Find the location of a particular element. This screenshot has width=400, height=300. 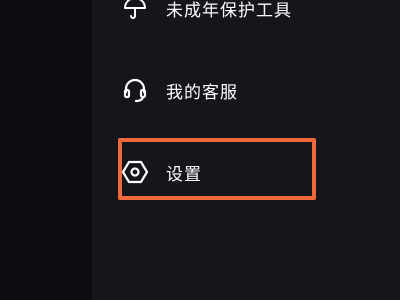

menu-item-customer-service: 我的客服 is located at coordinates (180, 90).